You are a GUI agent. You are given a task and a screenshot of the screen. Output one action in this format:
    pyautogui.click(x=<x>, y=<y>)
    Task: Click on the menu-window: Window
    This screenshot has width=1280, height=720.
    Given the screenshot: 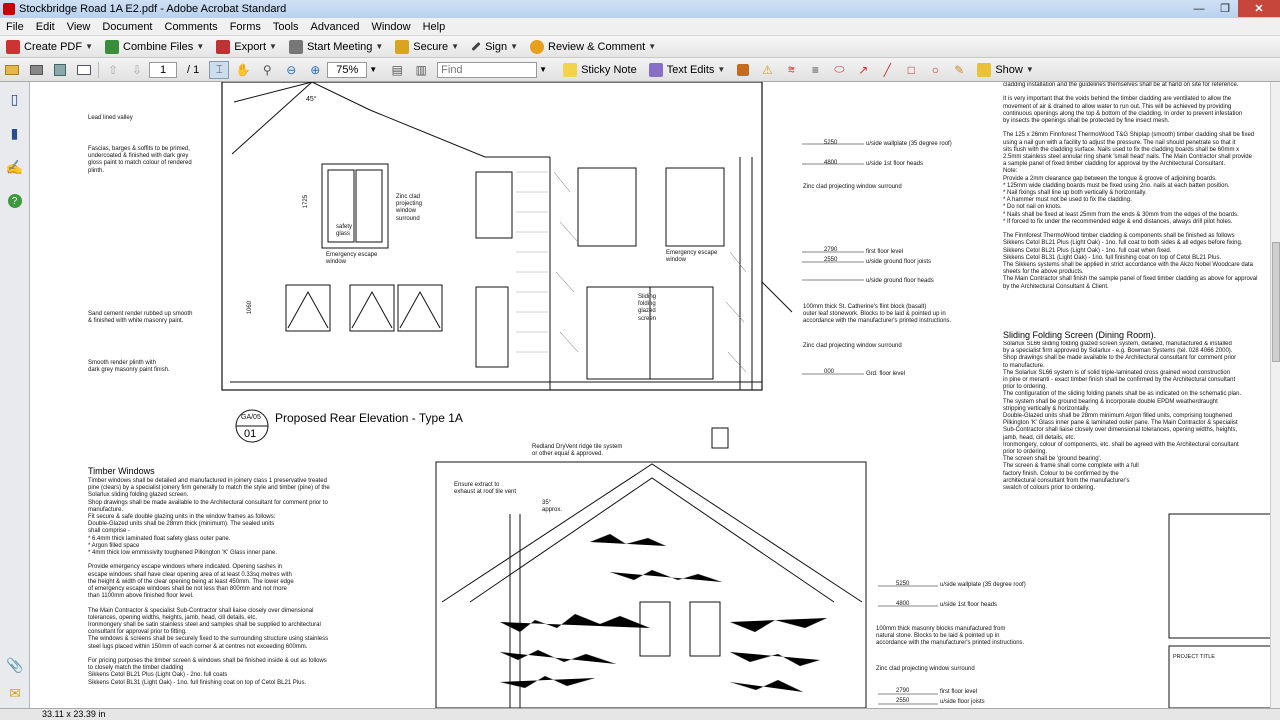 What is the action you would take?
    pyautogui.click(x=390, y=27)
    